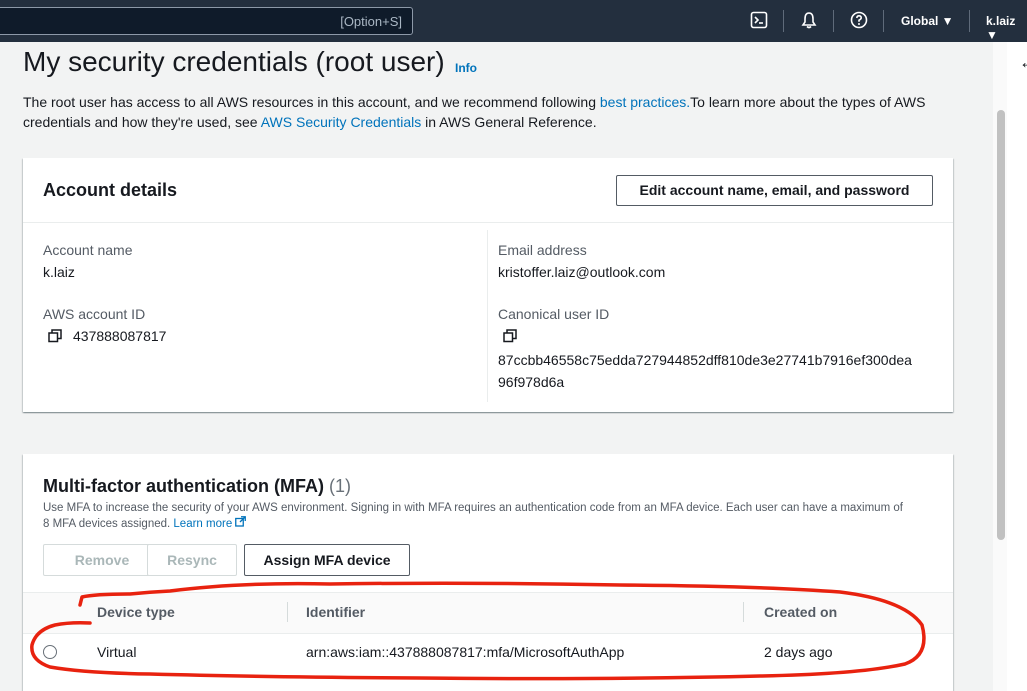 Image resolution: width=1027 pixels, height=691 pixels. Describe the element at coordinates (800, 612) in the screenshot. I see `column-header-created-on: Created on` at that location.